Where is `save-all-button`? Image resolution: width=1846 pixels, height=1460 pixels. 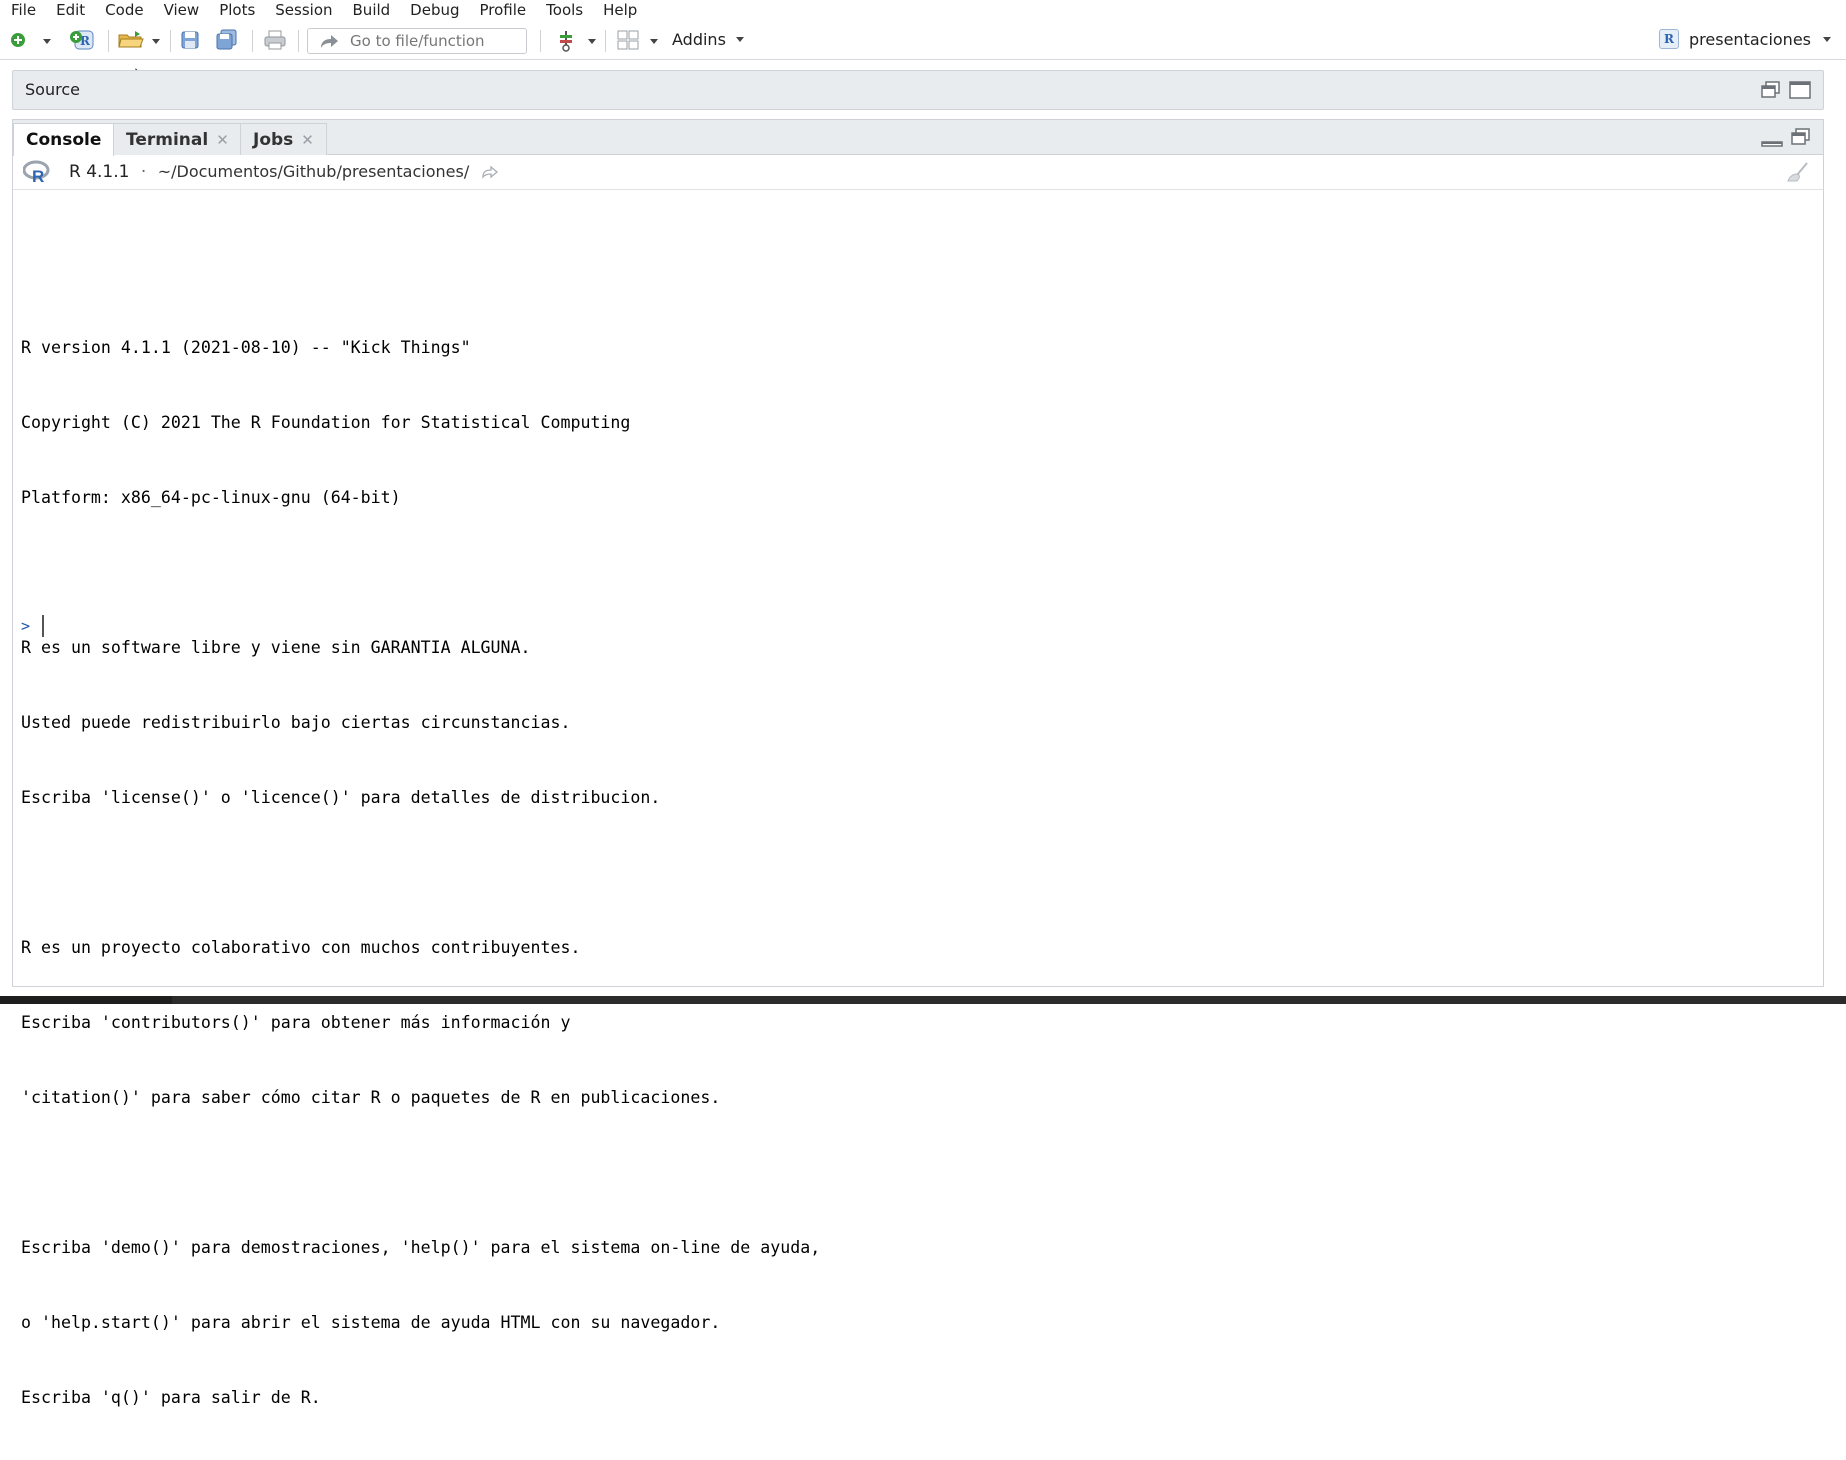 save-all-button is located at coordinates (227, 40).